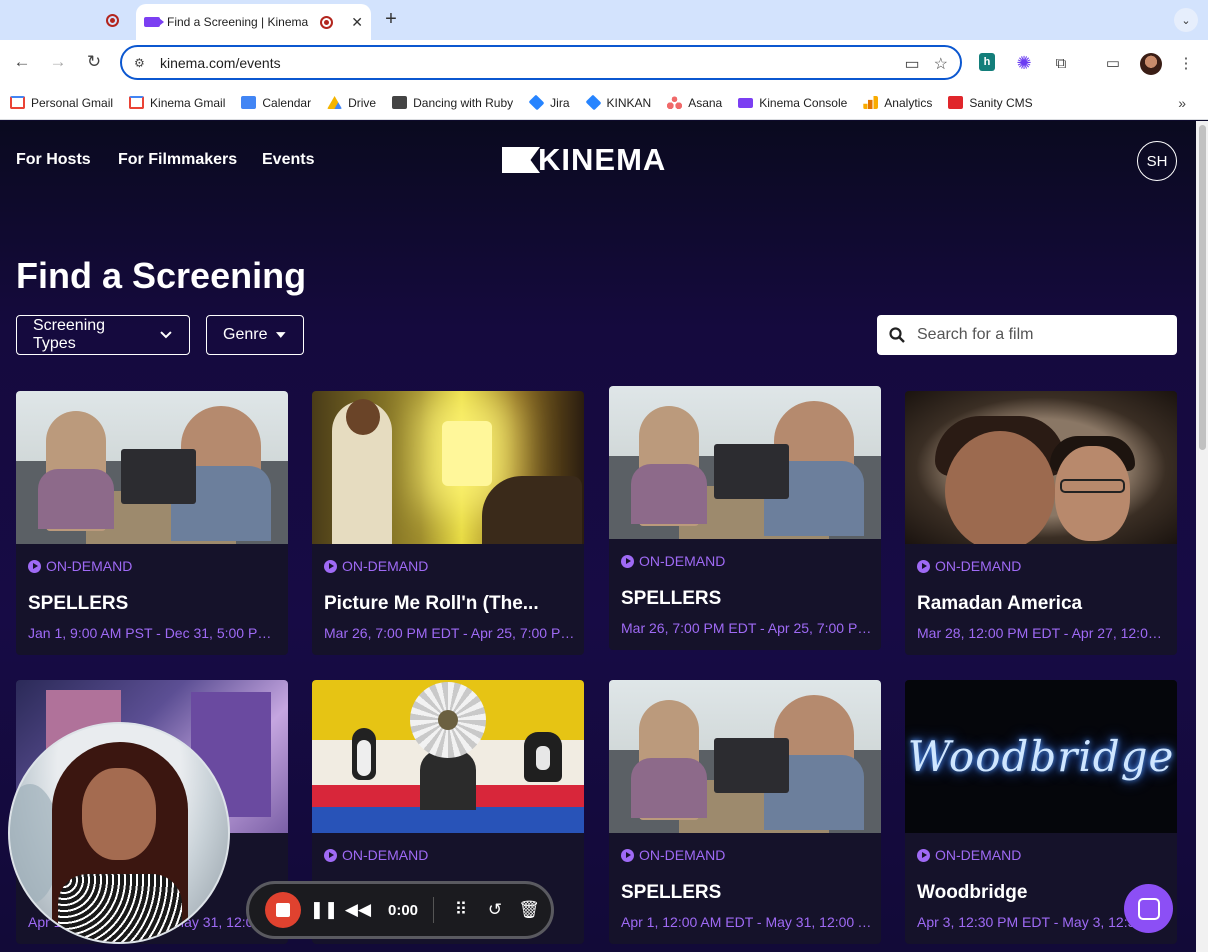 Image resolution: width=1208 pixels, height=952 pixels. Describe the element at coordinates (69, 334) in the screenshot. I see `screening-types-label: Screening Types` at that location.